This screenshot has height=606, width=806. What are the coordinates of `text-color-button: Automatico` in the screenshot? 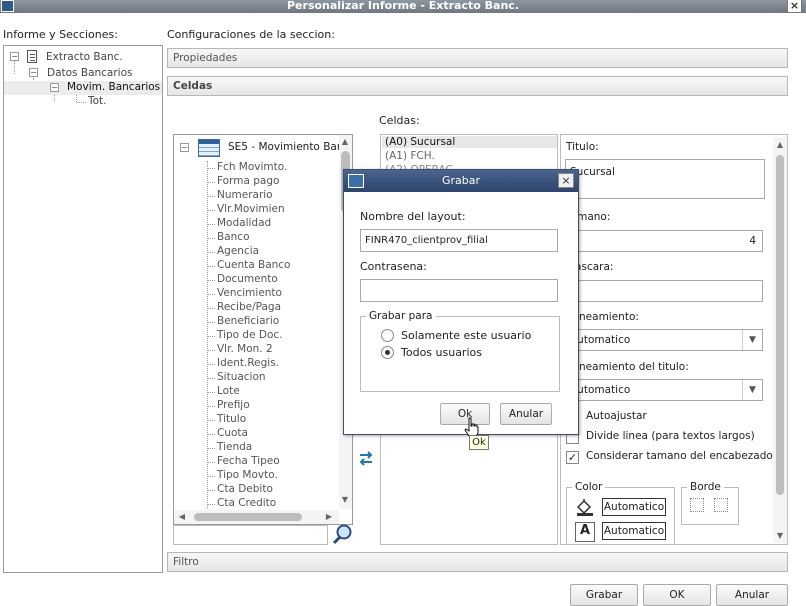 It's located at (634, 531).